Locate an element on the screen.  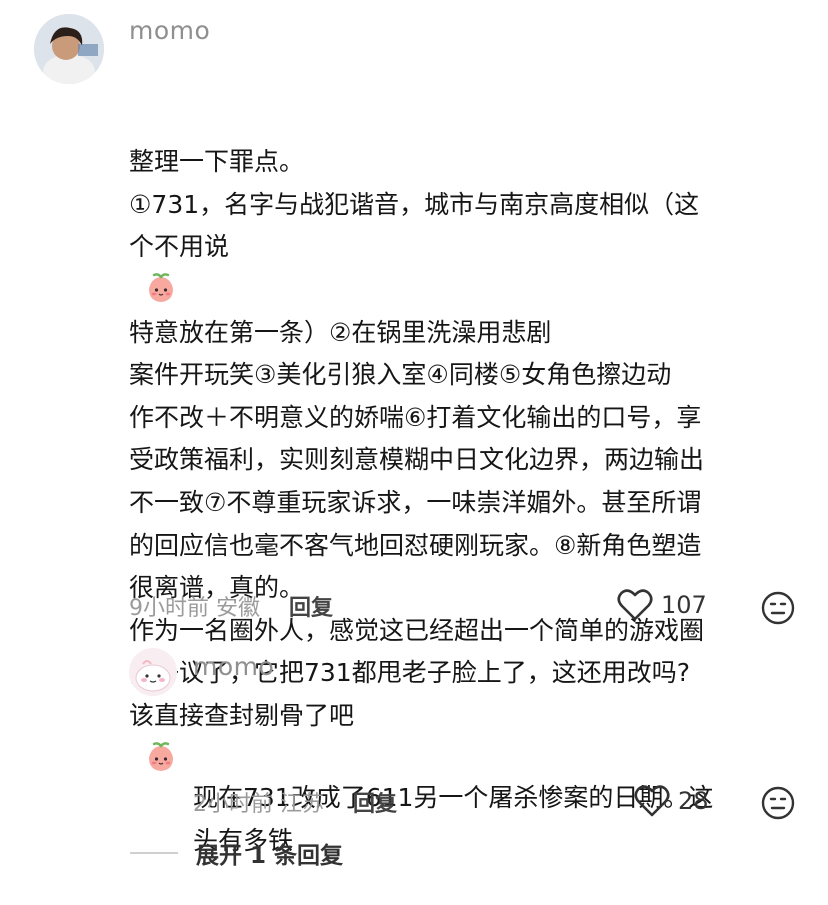
reply-location: 江苏 is located at coordinates (302, 804).